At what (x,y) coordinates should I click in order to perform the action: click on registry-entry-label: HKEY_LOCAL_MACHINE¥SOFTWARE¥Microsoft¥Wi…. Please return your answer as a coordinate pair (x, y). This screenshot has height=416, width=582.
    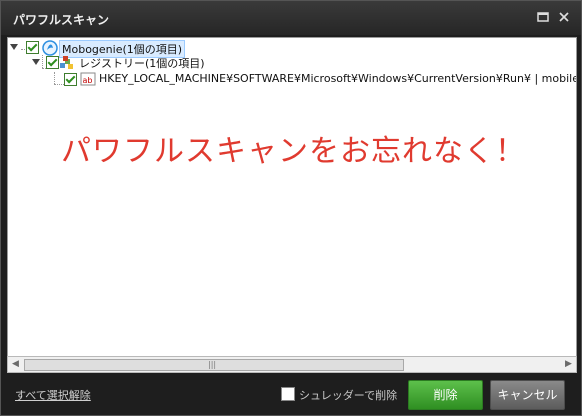
    Looking at the image, I should click on (337, 78).